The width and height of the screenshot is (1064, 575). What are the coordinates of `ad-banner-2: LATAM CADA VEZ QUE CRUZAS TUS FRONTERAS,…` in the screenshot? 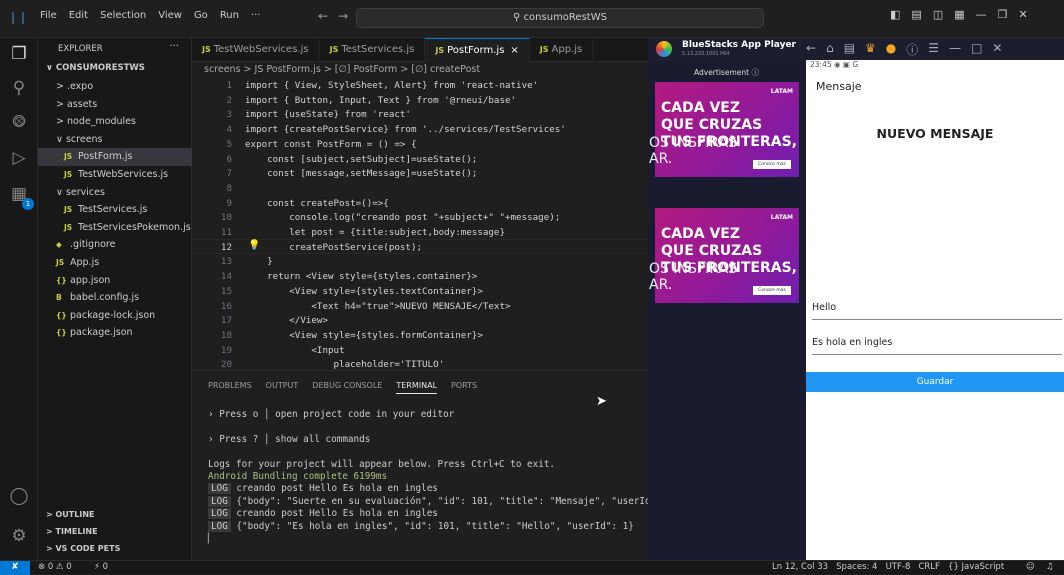 It's located at (724, 255).